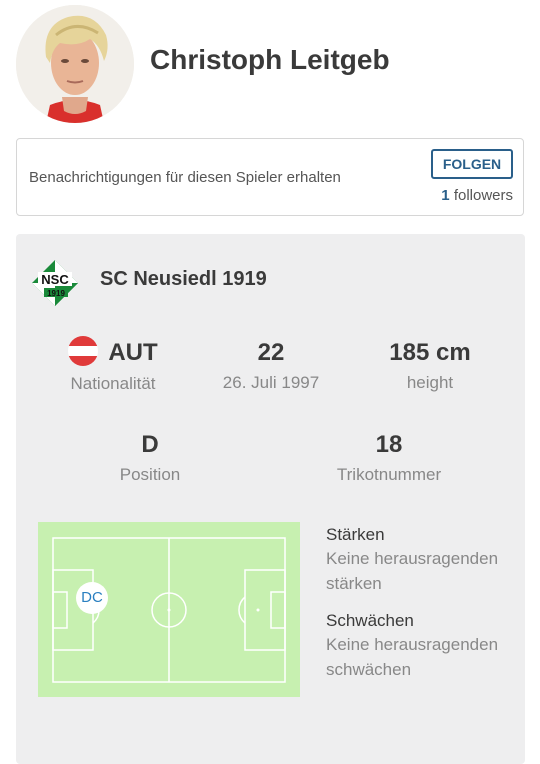 The image size is (540, 764). I want to click on pitch-lines, so click(169, 610).